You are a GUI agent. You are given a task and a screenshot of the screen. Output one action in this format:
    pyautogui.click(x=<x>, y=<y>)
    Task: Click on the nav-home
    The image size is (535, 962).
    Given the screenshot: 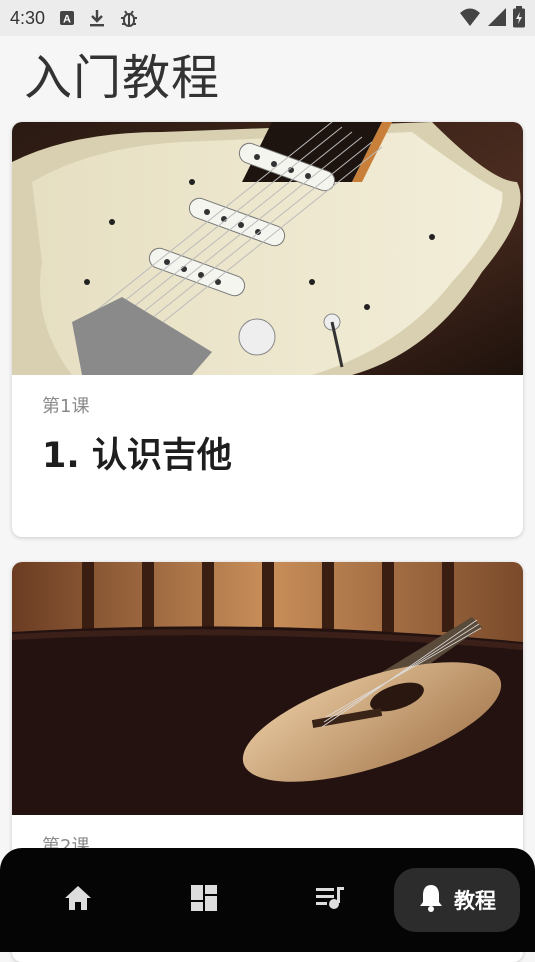 What is the action you would take?
    pyautogui.click(x=78, y=900)
    